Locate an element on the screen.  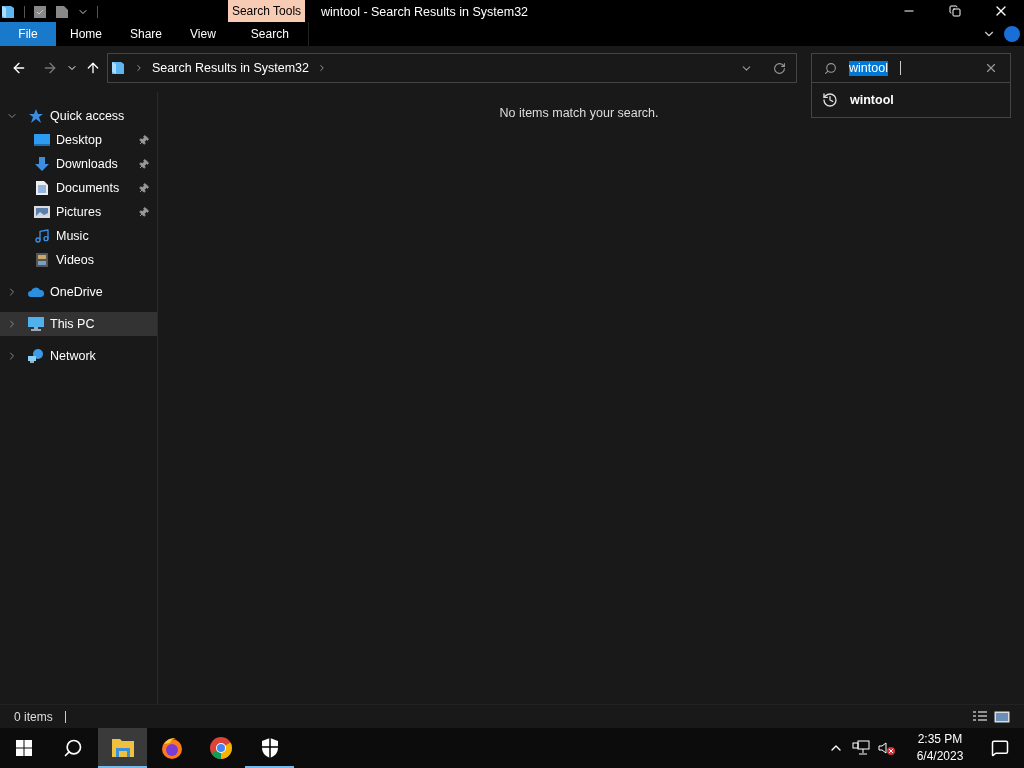
nav-item: Desktop is located at coordinates (78, 140).